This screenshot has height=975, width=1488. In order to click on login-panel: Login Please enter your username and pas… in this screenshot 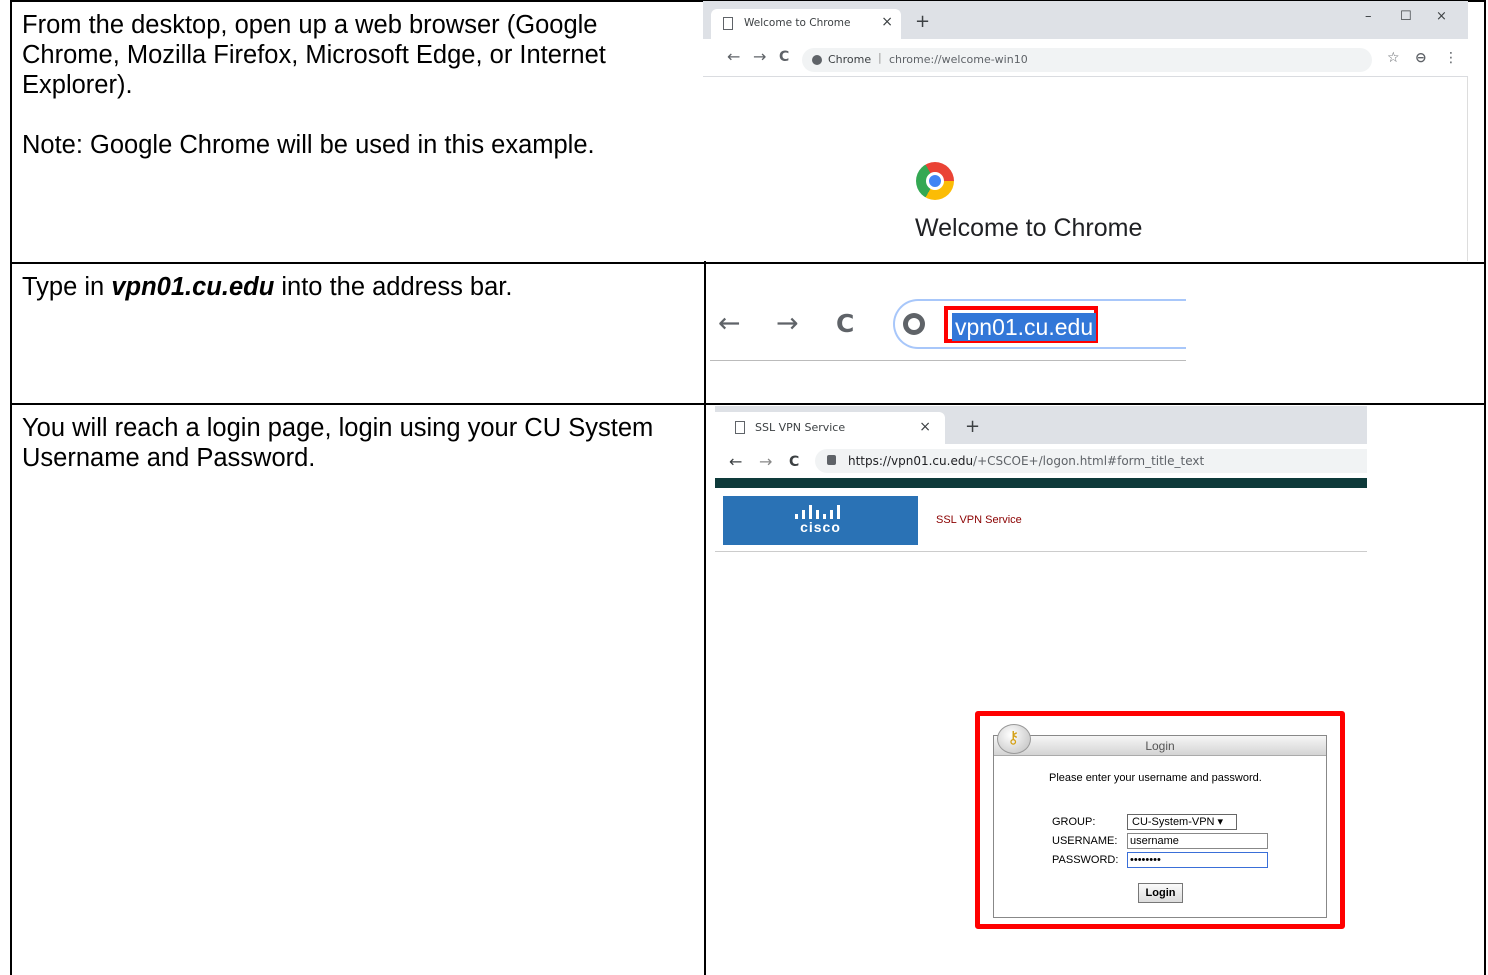, I will do `click(1160, 826)`.